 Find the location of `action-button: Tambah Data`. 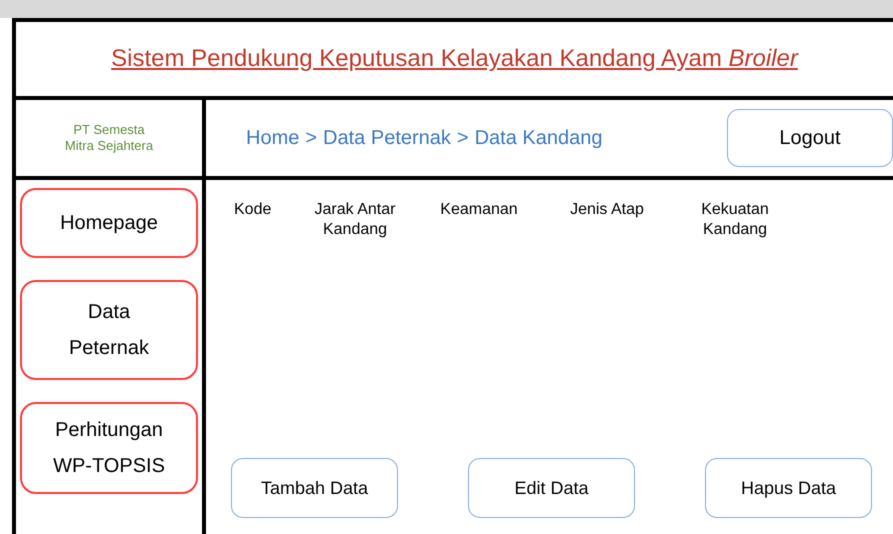

action-button: Tambah Data is located at coordinates (314, 488).